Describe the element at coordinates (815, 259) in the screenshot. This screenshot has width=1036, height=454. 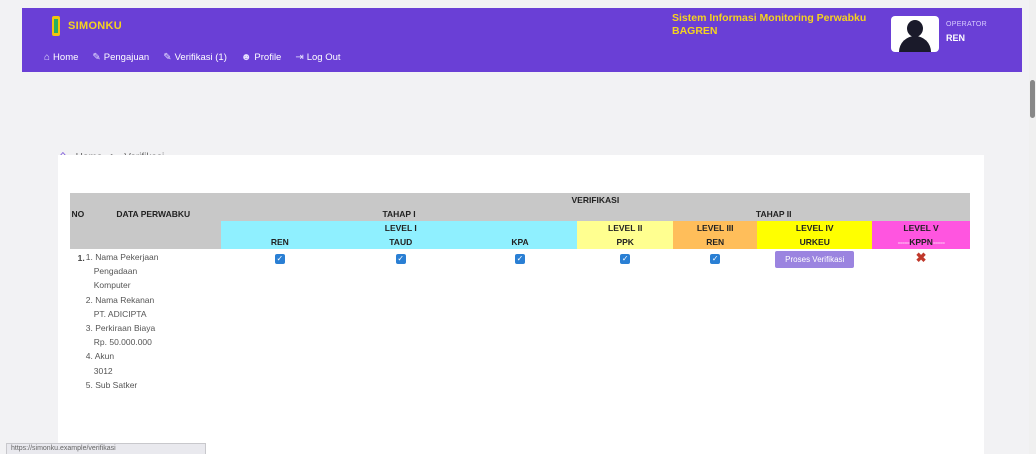
I see `proses-verifikasi-button: Proses Verifikasi` at that location.